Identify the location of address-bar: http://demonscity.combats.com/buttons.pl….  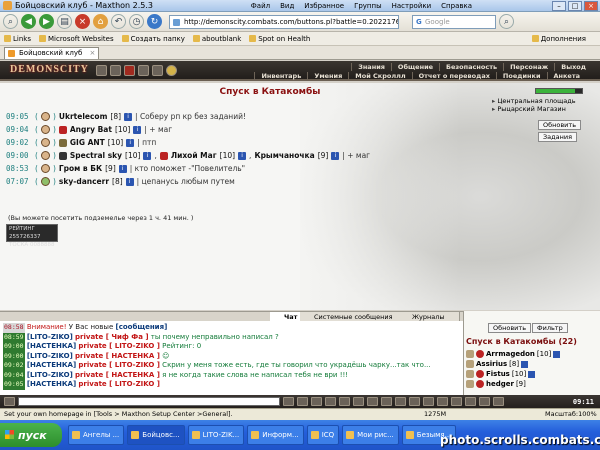
(284, 21).